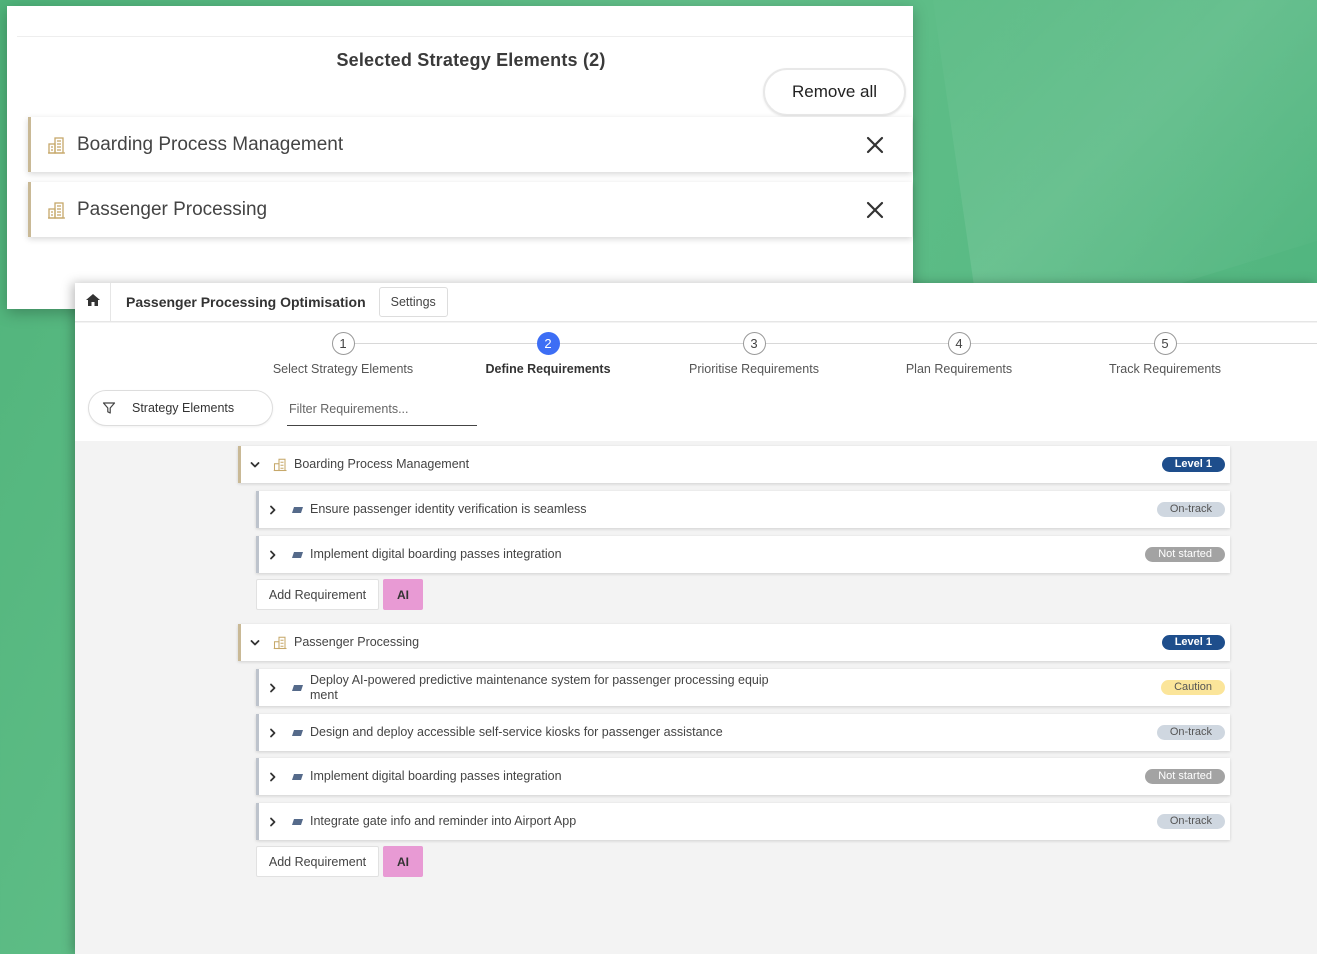 Image resolution: width=1317 pixels, height=954 pixels. I want to click on step-label: Prioritise Requirements, so click(754, 369).